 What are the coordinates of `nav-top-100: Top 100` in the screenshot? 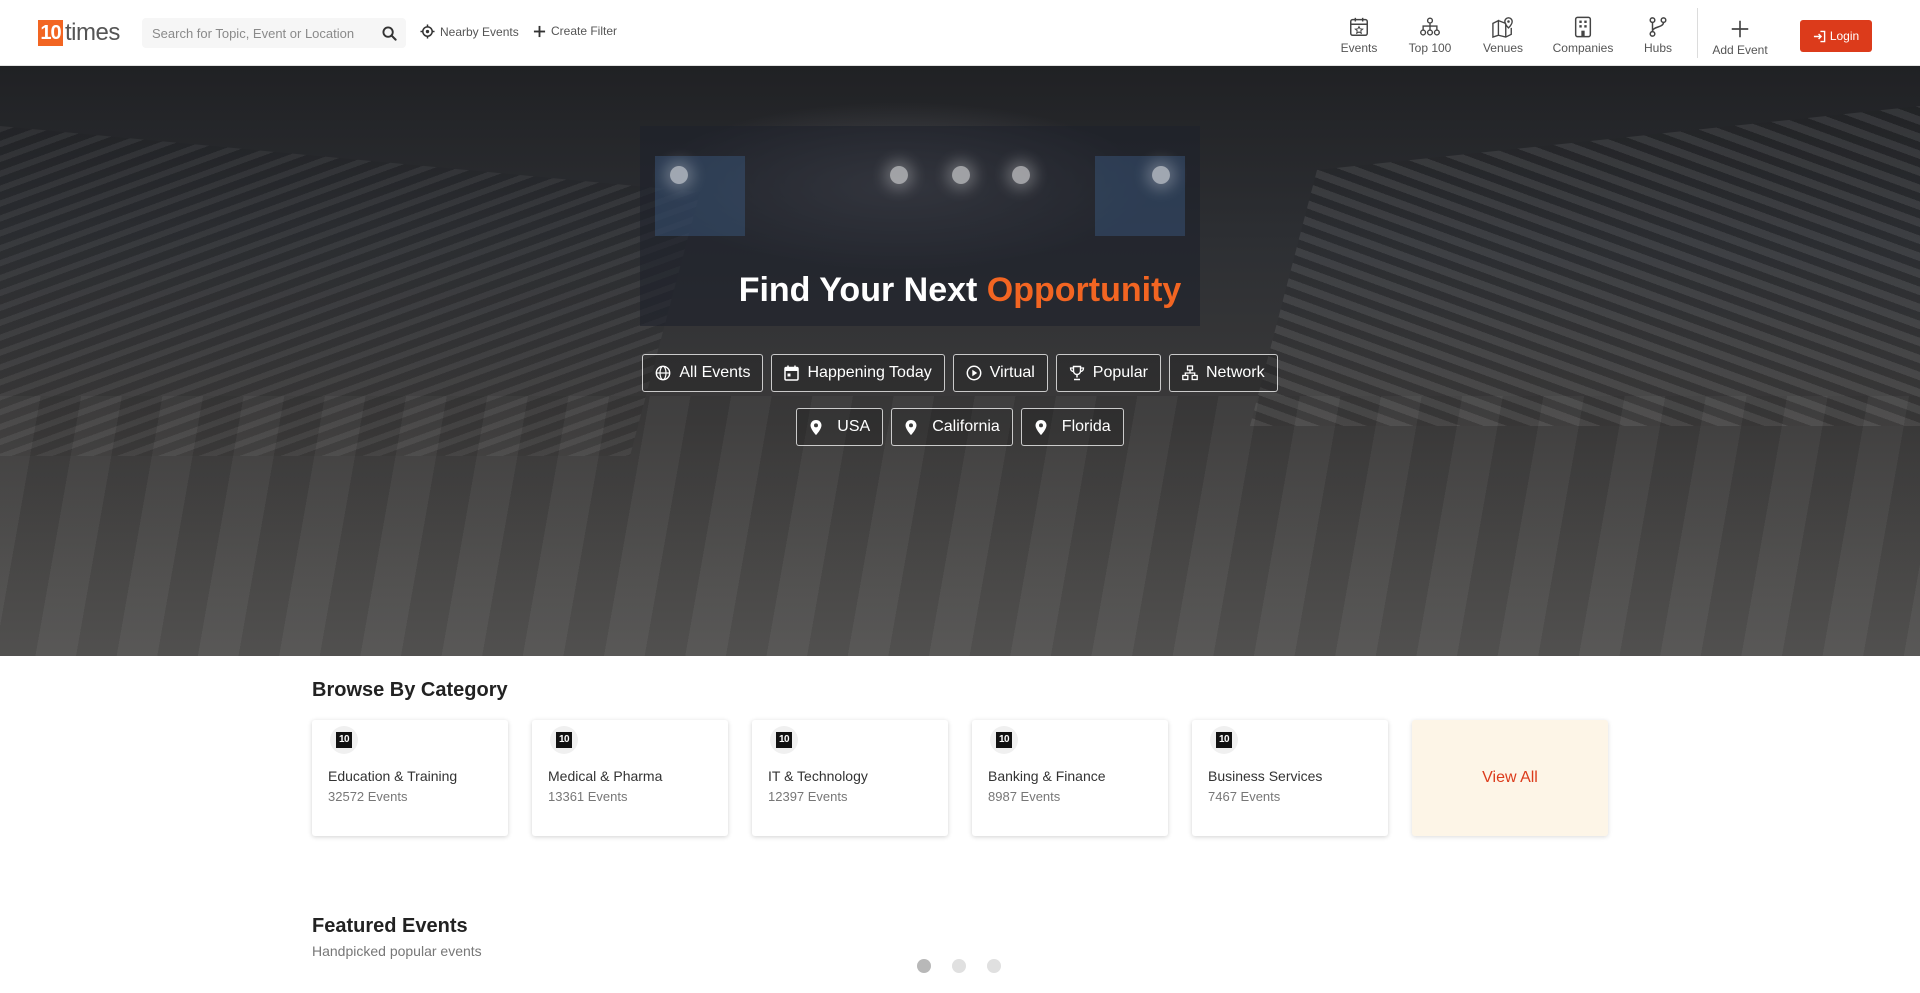 It's located at (1430, 35).